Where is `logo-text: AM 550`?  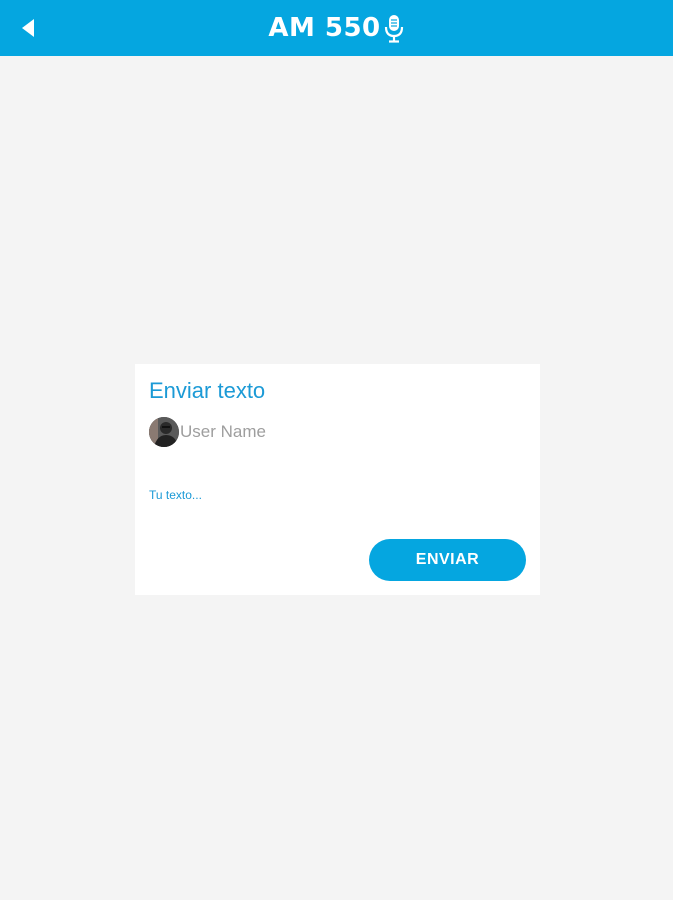 logo-text: AM 550 is located at coordinates (324, 28).